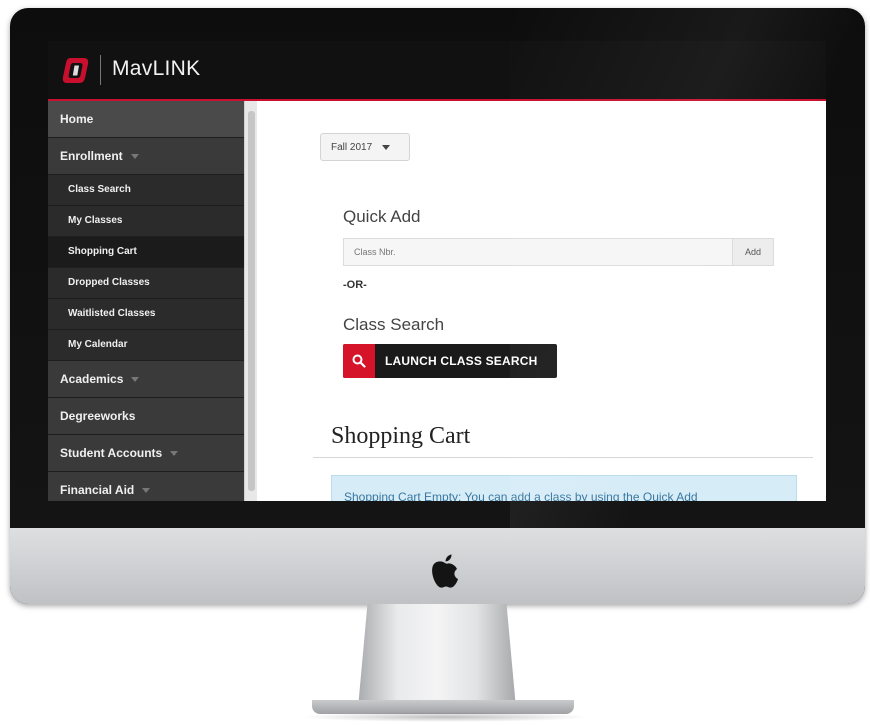 The image size is (870, 725). What do you see at coordinates (753, 252) in the screenshot?
I see `add-button: Add` at bounding box center [753, 252].